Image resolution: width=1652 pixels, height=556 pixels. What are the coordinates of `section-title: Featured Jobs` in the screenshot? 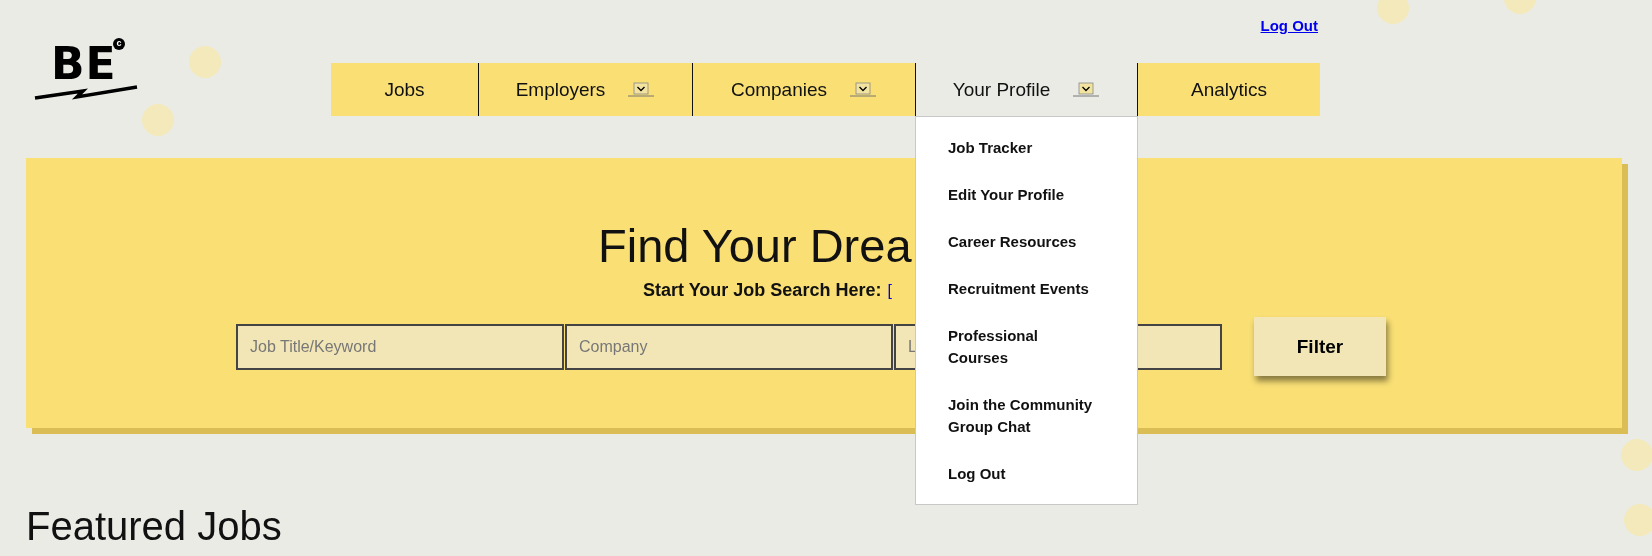 It's located at (154, 526).